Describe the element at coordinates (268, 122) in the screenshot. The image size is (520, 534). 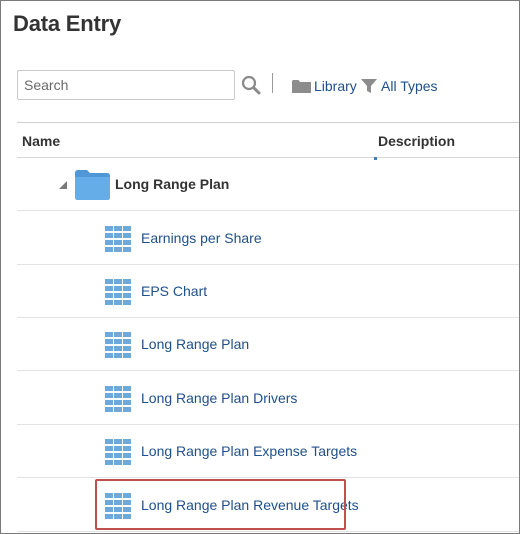
I see `table-top-border` at that location.